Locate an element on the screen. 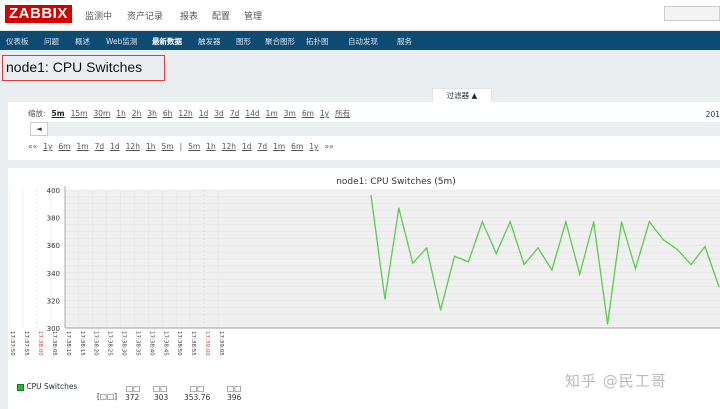 This screenshot has height=409, width=720. menu-inventory: 资产记录 is located at coordinates (145, 15).